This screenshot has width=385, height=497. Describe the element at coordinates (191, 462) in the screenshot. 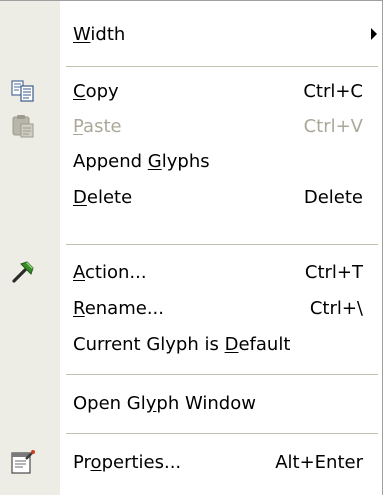

I see `menu-item-properties: Properties... Alt+Enter` at that location.